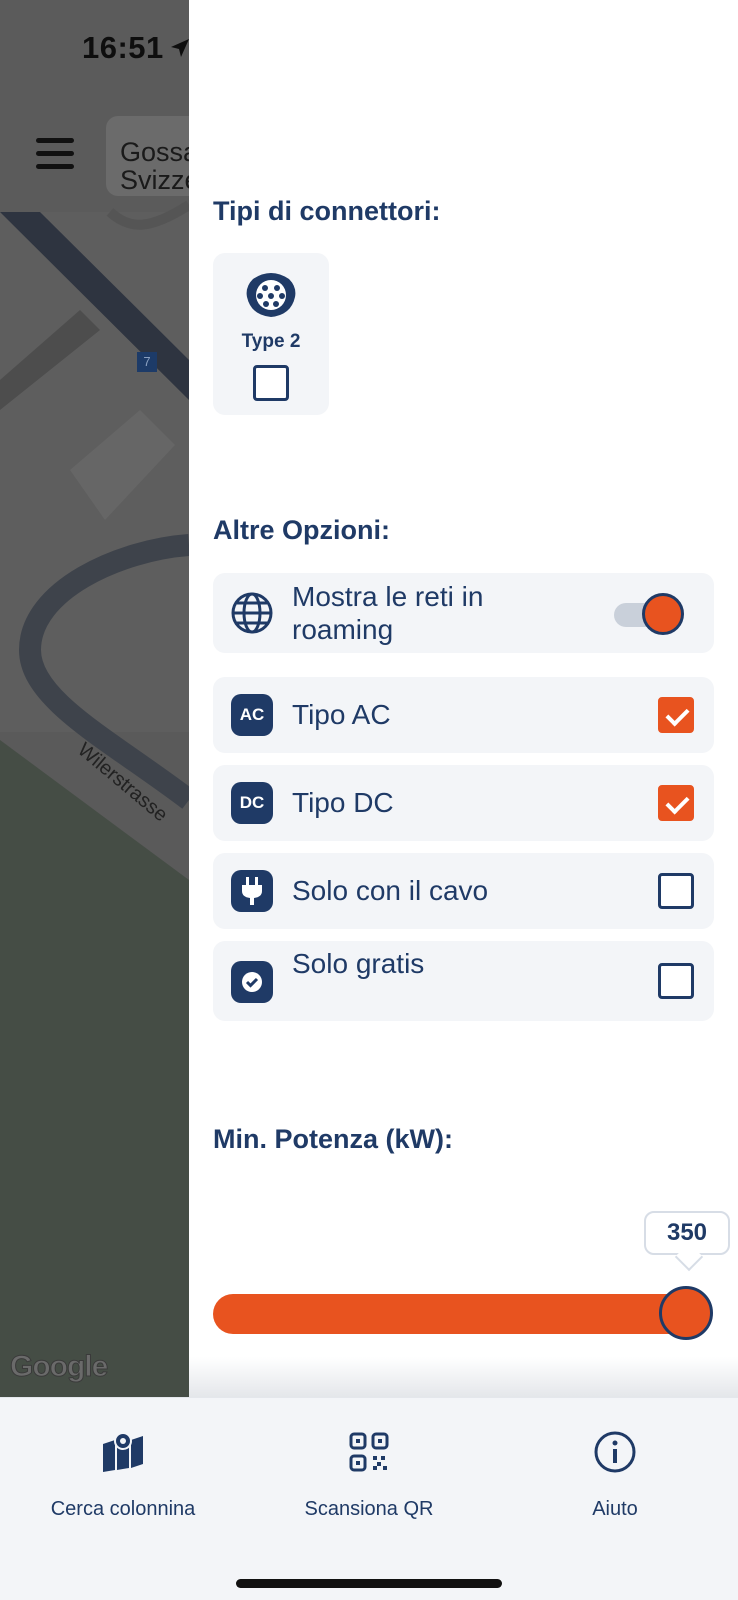 The image size is (738, 1600). I want to click on connector-type2-checkbox, so click(271, 383).